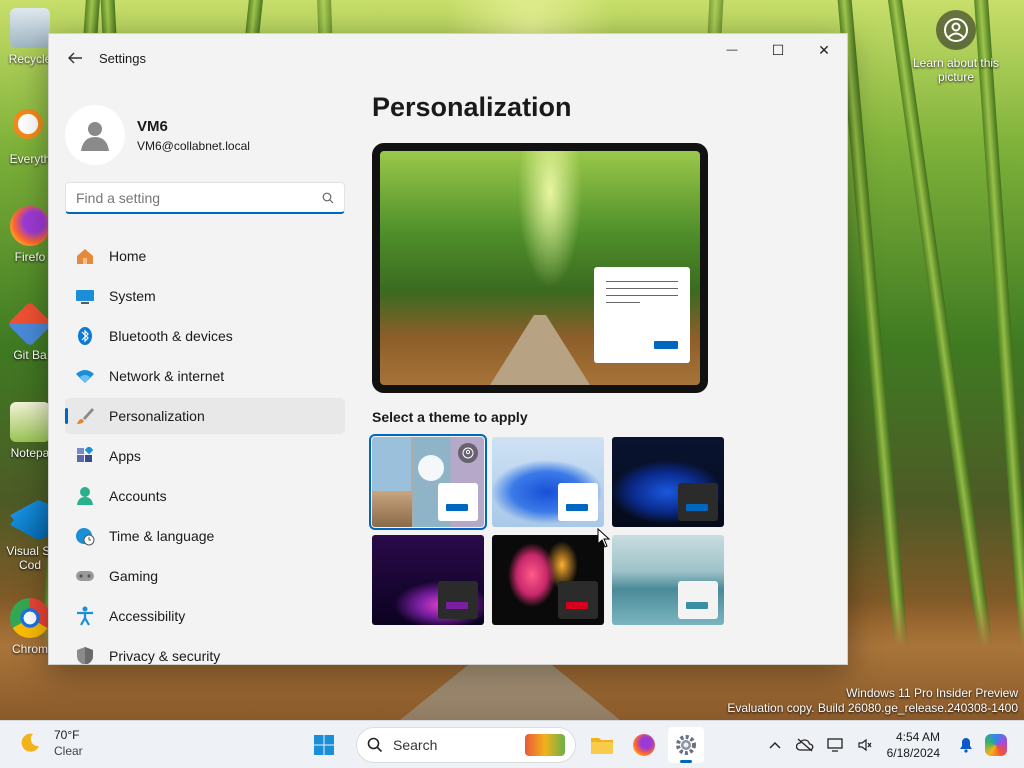  I want to click on everything-search-icon, so click(30, 128).